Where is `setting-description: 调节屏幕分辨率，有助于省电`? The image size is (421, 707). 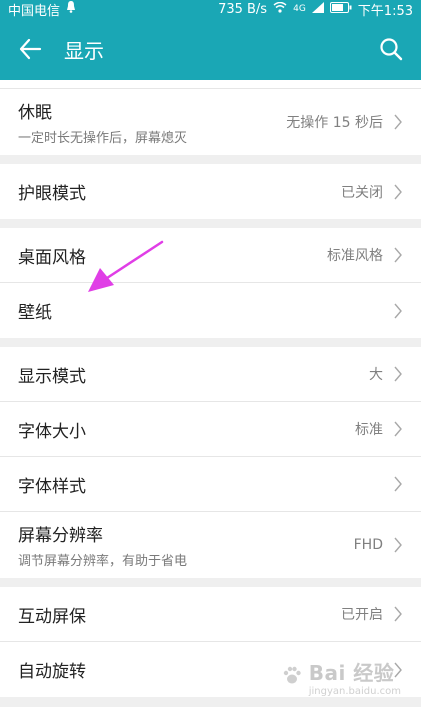
setting-description: 调节屏幕分辨率，有助于省电 is located at coordinates (103, 561).